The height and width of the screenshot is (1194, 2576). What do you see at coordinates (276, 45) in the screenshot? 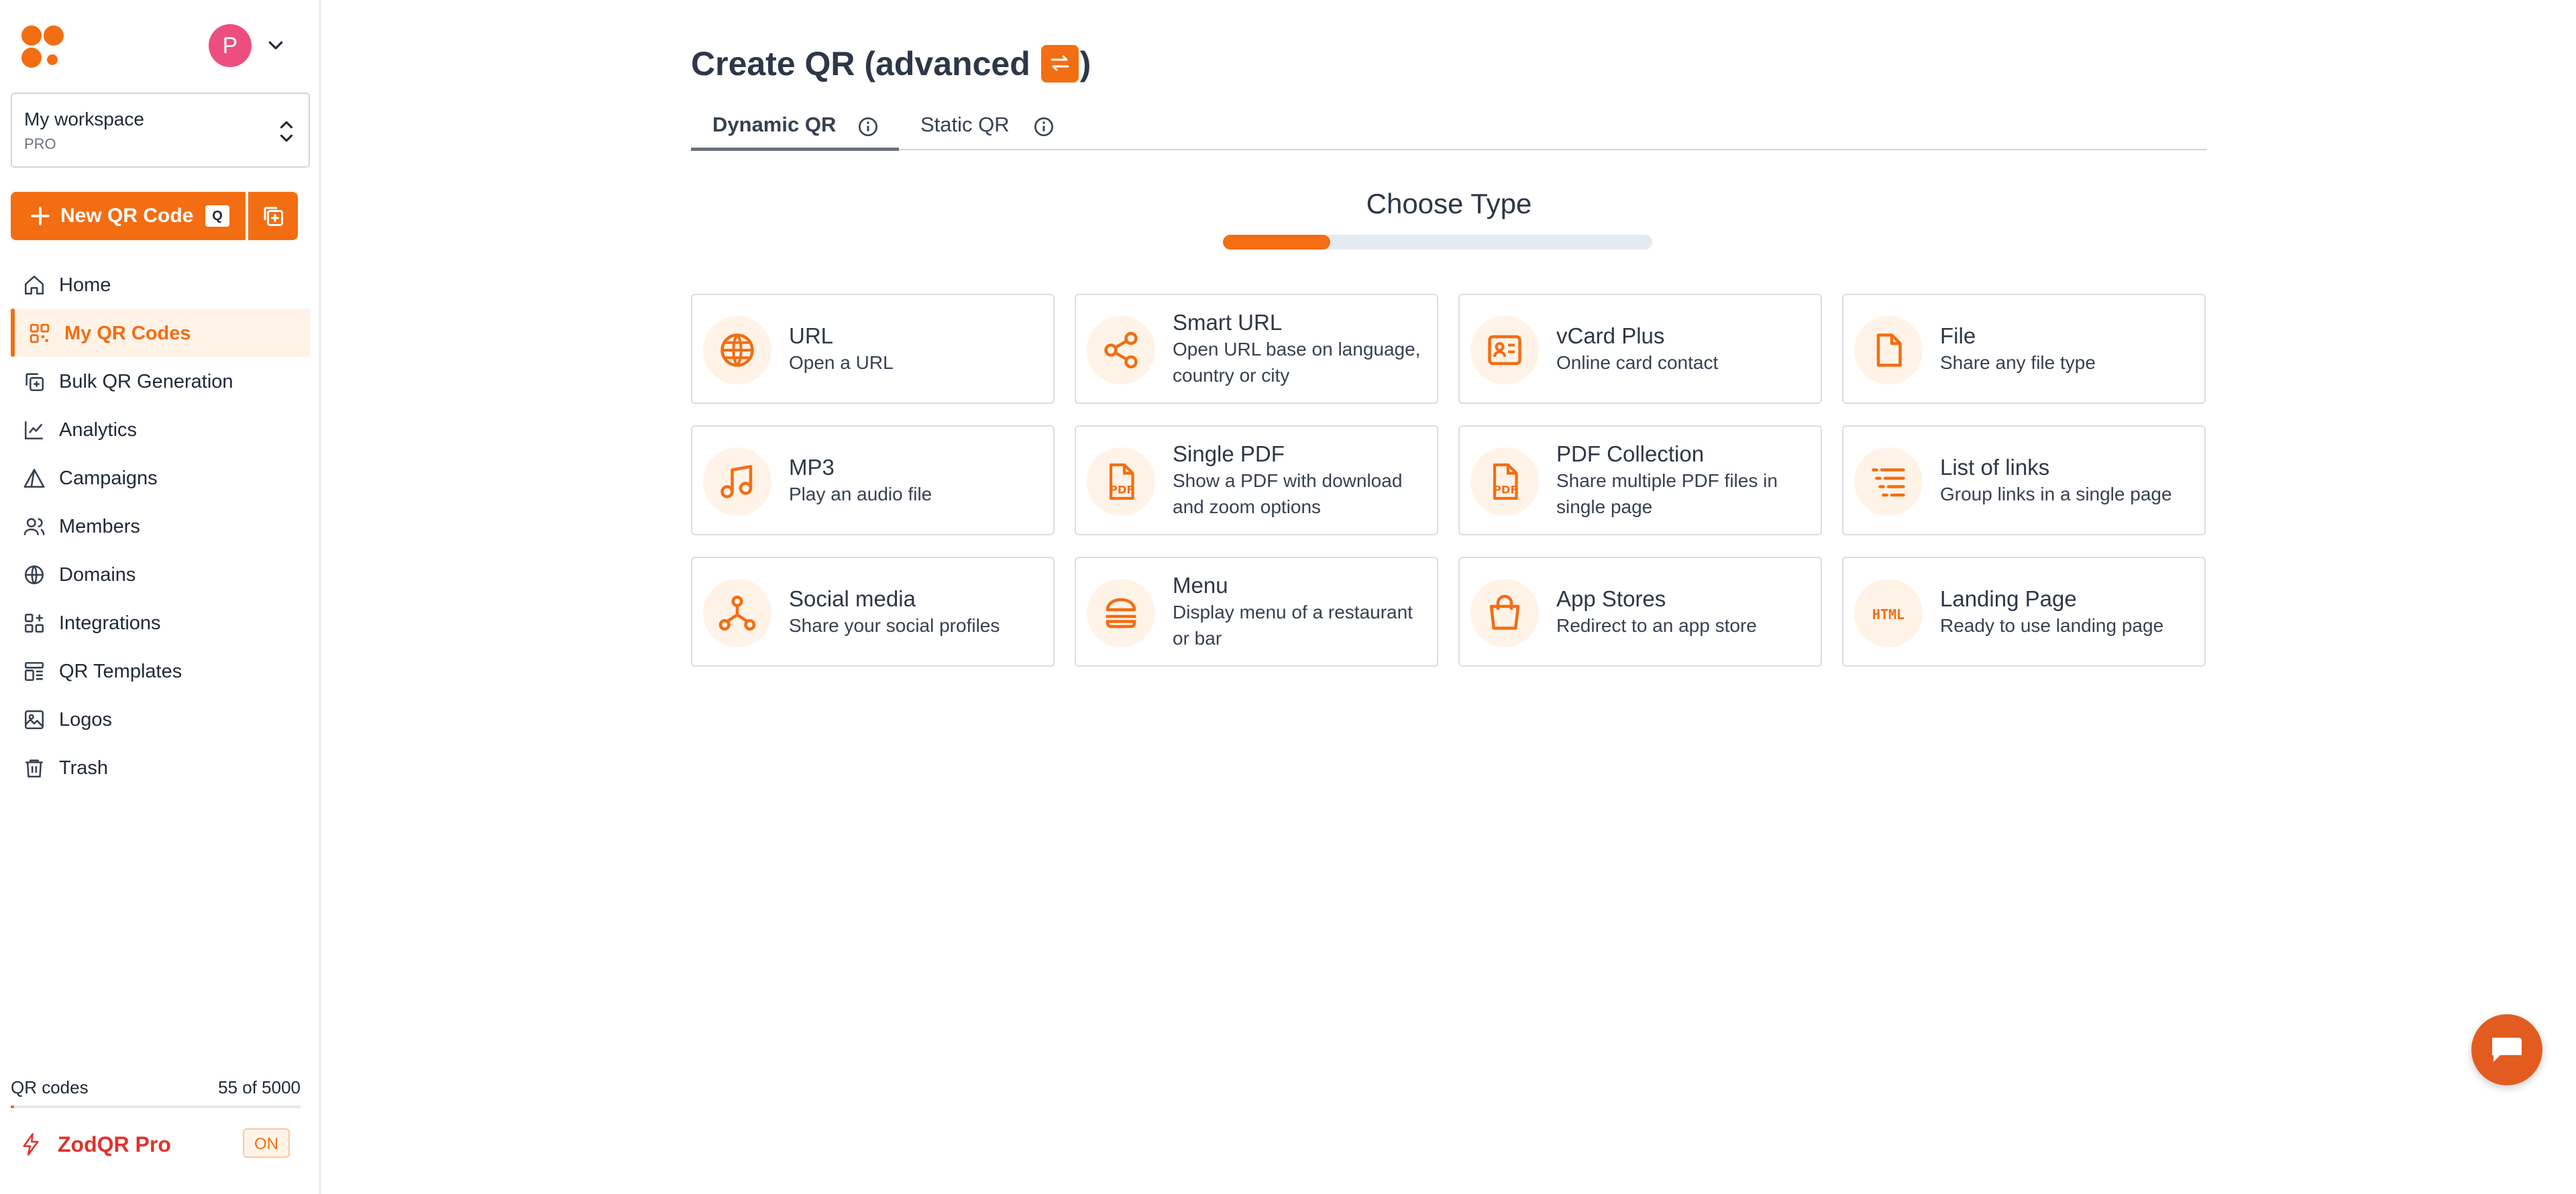
I see `chevron-down-icon` at bounding box center [276, 45].